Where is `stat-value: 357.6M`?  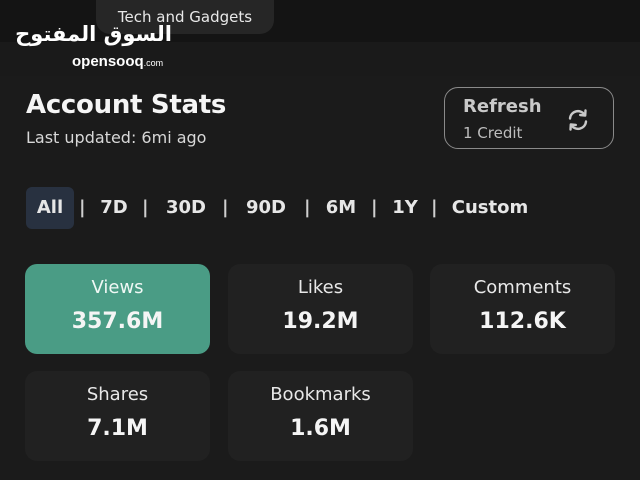
stat-value: 357.6M is located at coordinates (117, 321).